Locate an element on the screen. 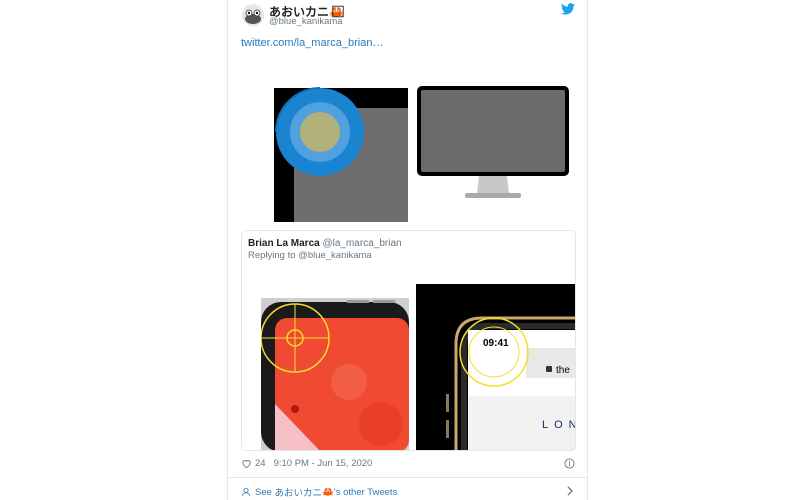 Image resolution: width=799 pixels, height=500 pixels. like-count: 24 is located at coordinates (260, 463).